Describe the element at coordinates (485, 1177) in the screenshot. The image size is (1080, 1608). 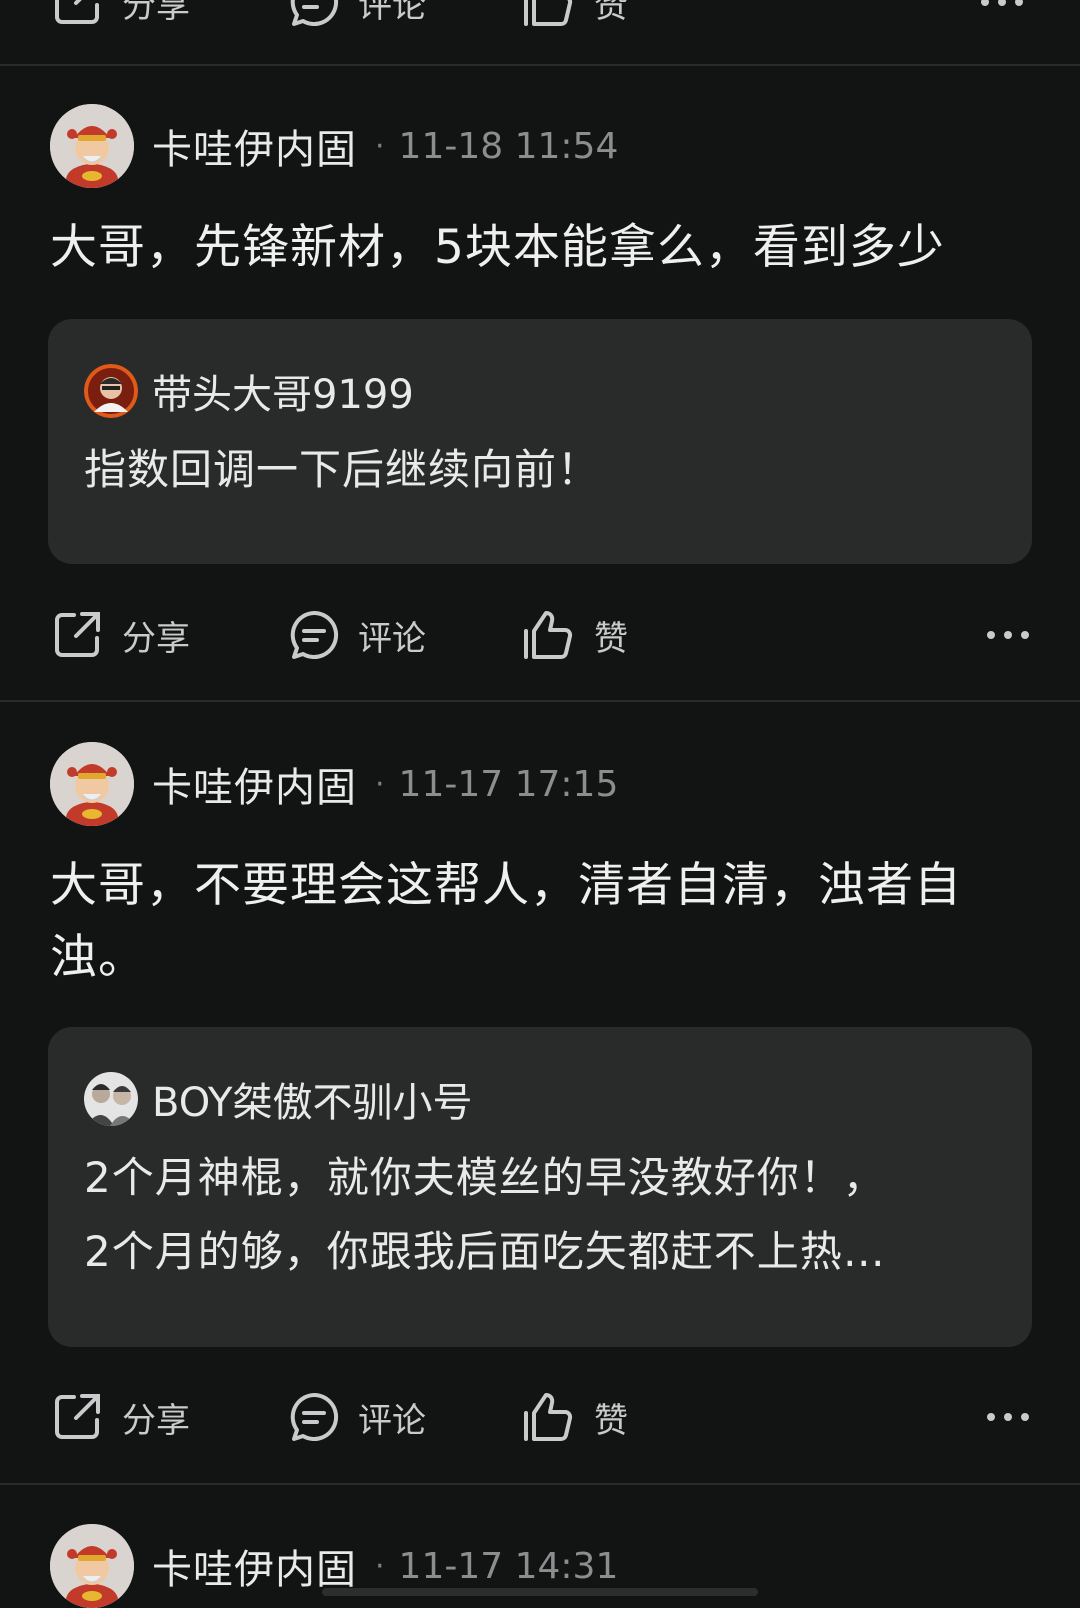
I see `quote-line: 2个月神棍，就你夫模丝的早没教好你！，` at that location.